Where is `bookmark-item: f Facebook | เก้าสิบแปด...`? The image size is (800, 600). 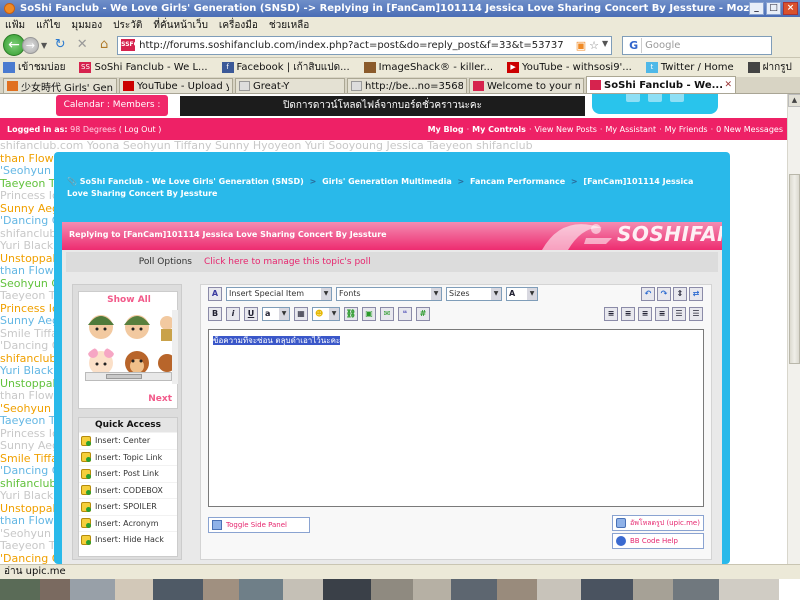
bookmark-item: f Facebook | เก้าสิบแปด... is located at coordinates (285, 67).